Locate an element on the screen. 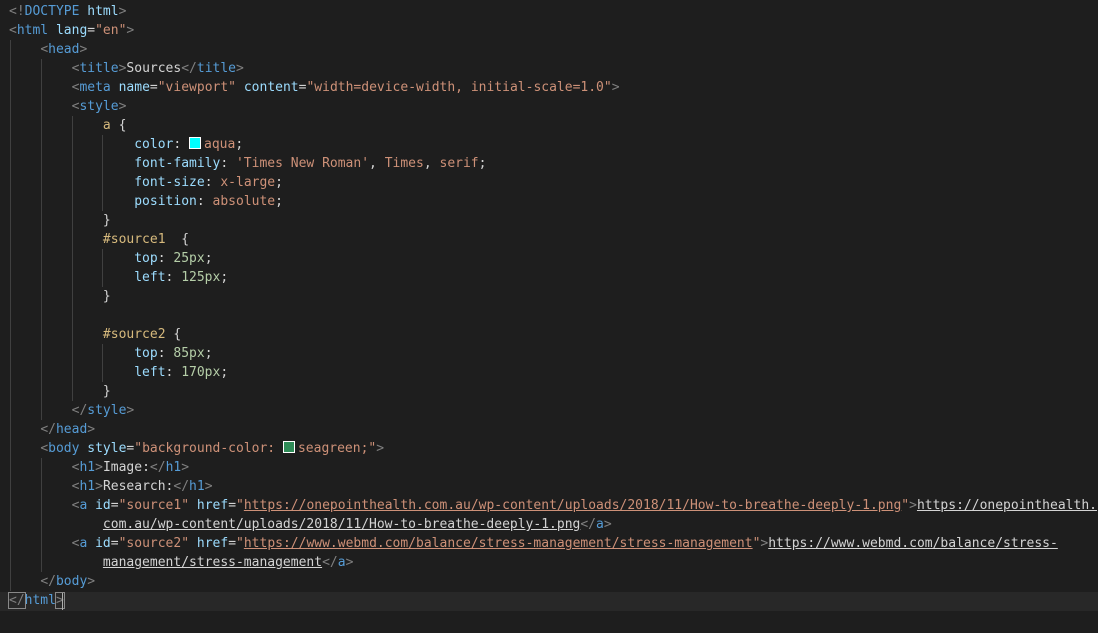  code-line: <style> is located at coordinates (68, 106).